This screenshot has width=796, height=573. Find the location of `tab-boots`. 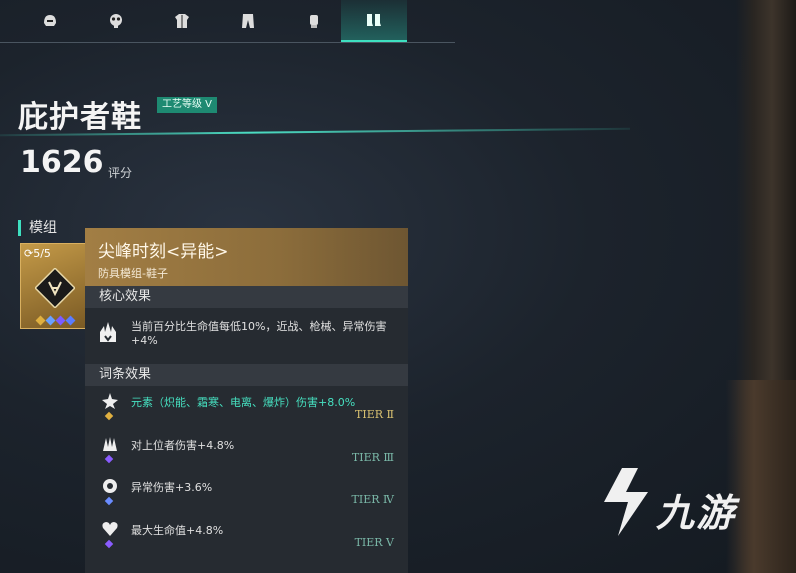

tab-boots is located at coordinates (374, 21).